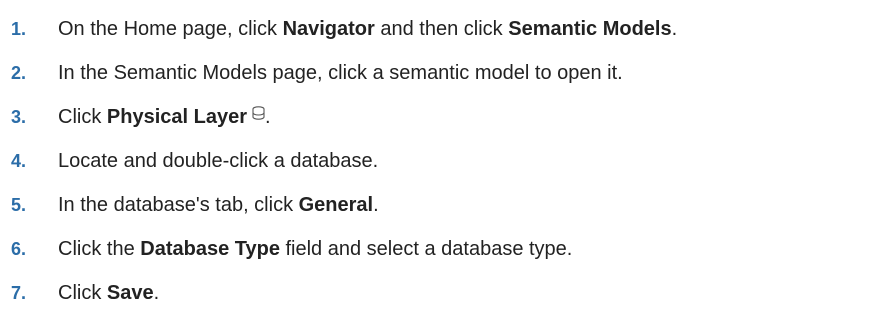 The image size is (886, 323). What do you see at coordinates (19, 73) in the screenshot?
I see `step-number: 2.` at bounding box center [19, 73].